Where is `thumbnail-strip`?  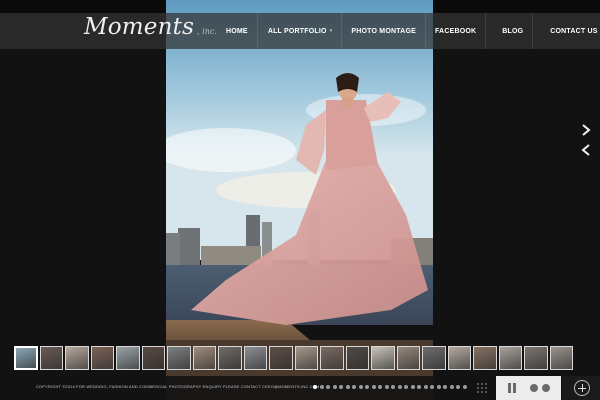 thumbnail-strip is located at coordinates (293, 358).